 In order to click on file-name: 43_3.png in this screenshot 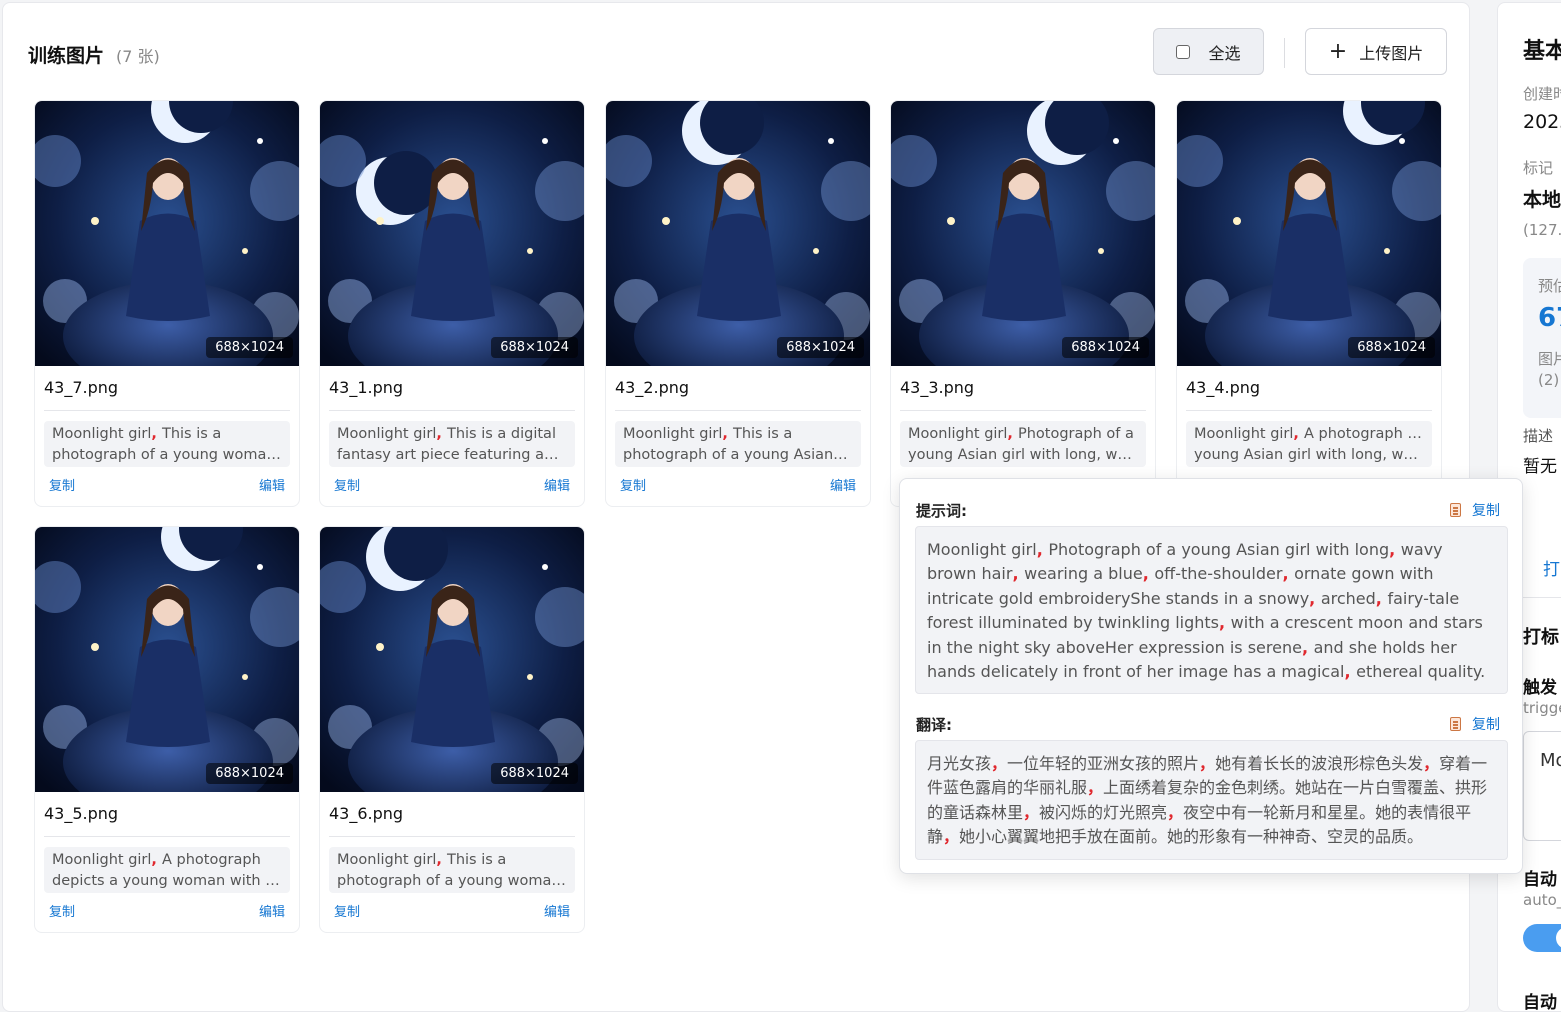, I will do `click(937, 387)`.